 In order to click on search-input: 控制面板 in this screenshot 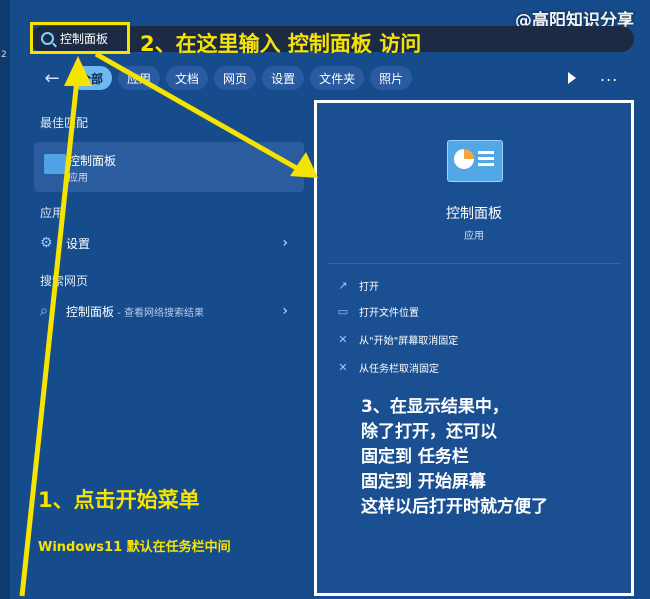, I will do `click(84, 38)`.